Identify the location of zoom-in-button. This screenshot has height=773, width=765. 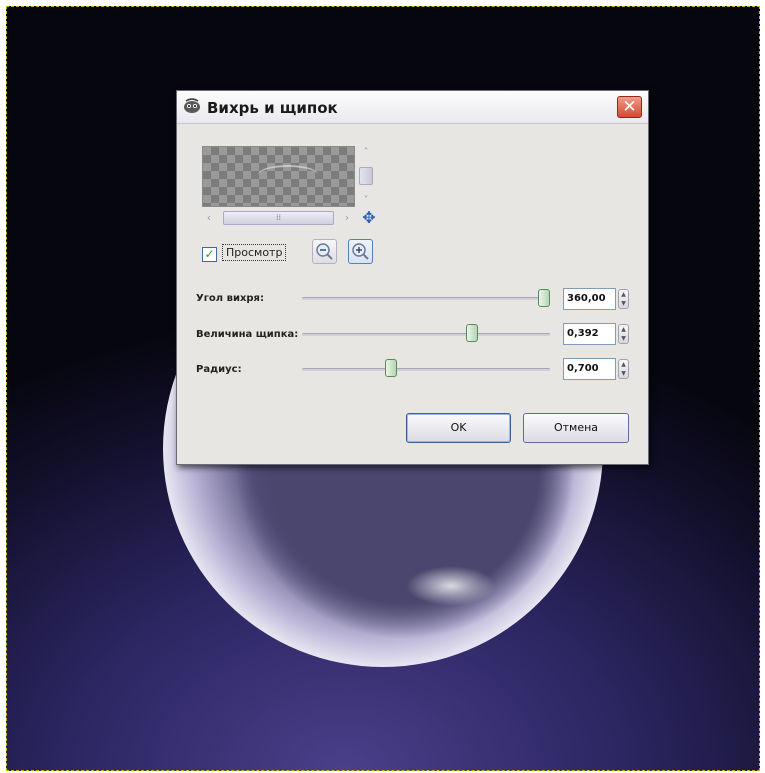
(360, 251).